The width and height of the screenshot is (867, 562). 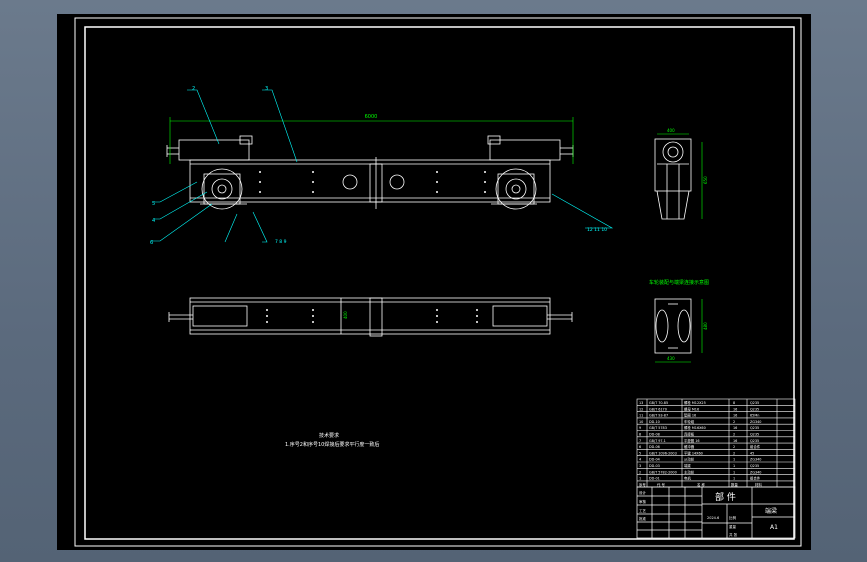 I want to click on svg-text: DD-03, so click(x=654, y=466).